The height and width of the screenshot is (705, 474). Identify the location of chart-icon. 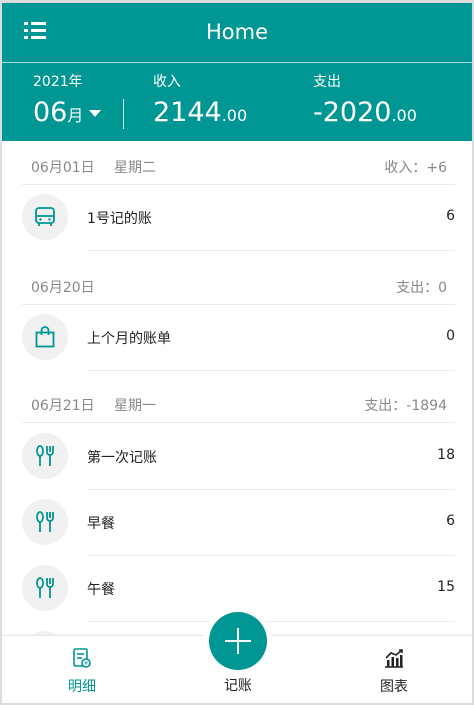
(394, 658).